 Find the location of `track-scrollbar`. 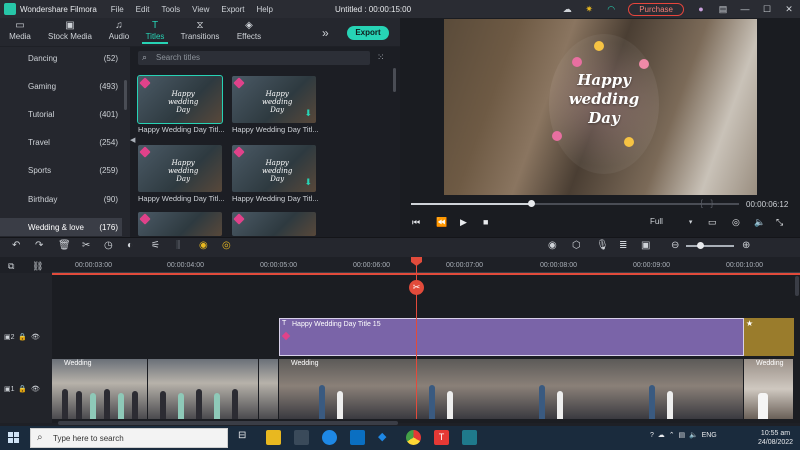

track-scrollbar is located at coordinates (797, 286).